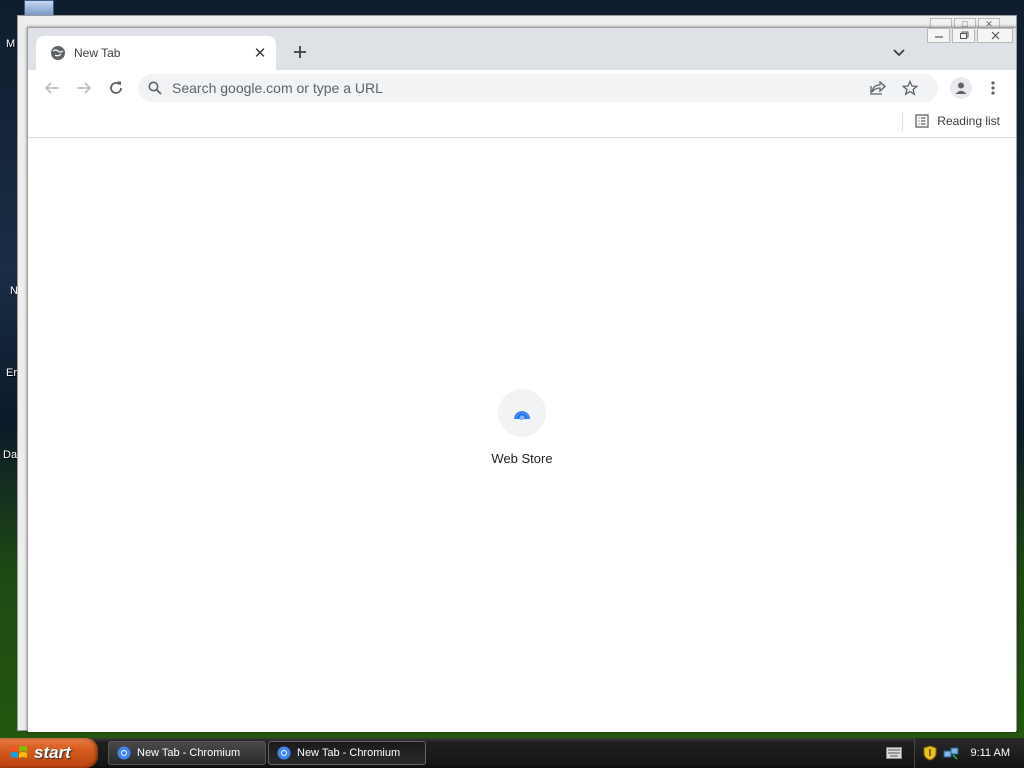 The width and height of the screenshot is (1024, 768). What do you see at coordinates (951, 753) in the screenshot?
I see `network-icon` at bounding box center [951, 753].